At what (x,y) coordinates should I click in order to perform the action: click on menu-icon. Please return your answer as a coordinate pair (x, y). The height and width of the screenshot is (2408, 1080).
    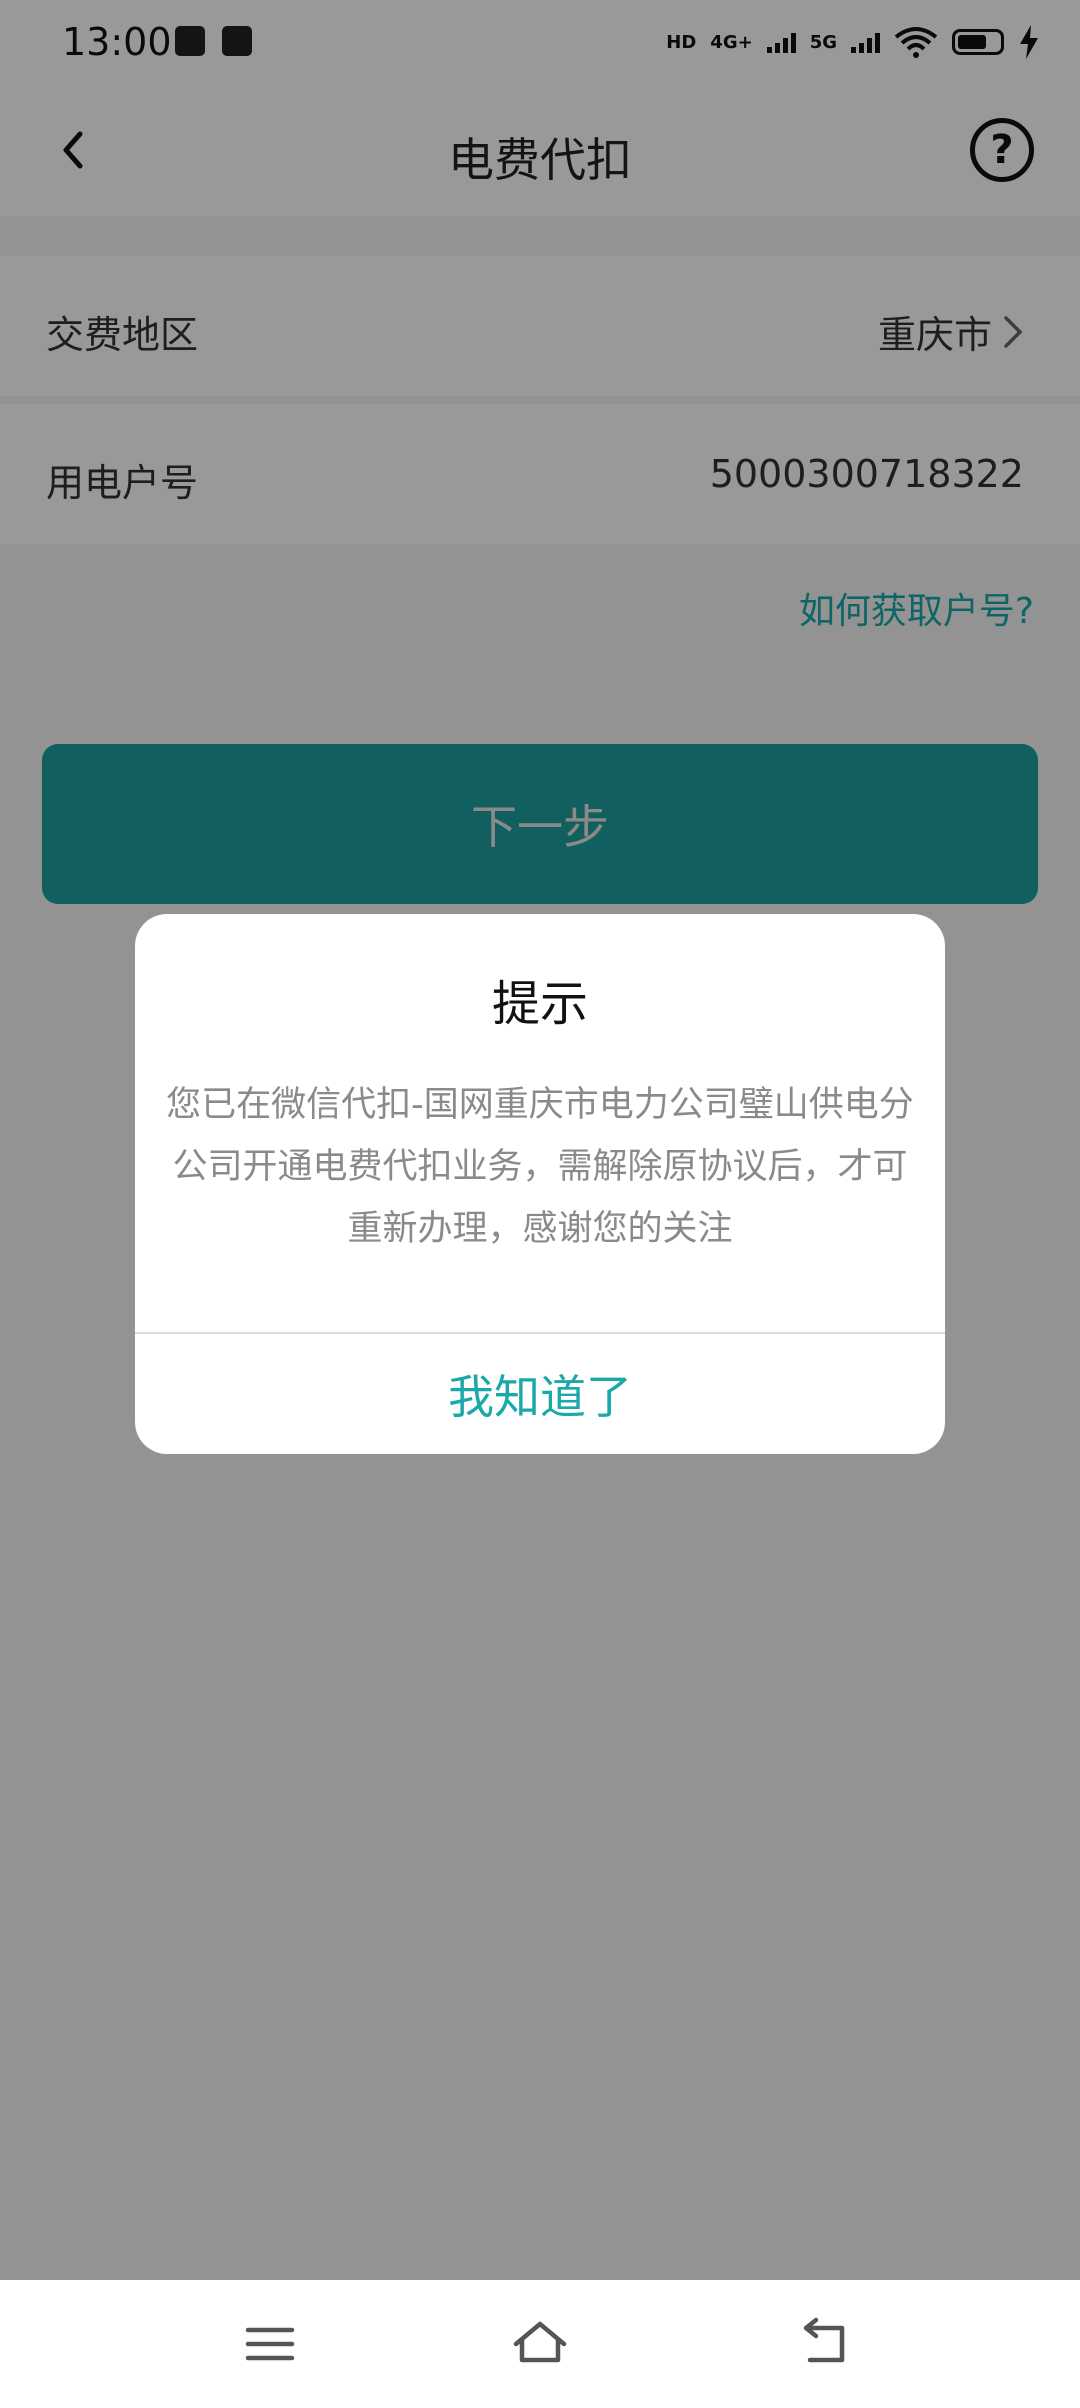
    Looking at the image, I should click on (270, 2344).